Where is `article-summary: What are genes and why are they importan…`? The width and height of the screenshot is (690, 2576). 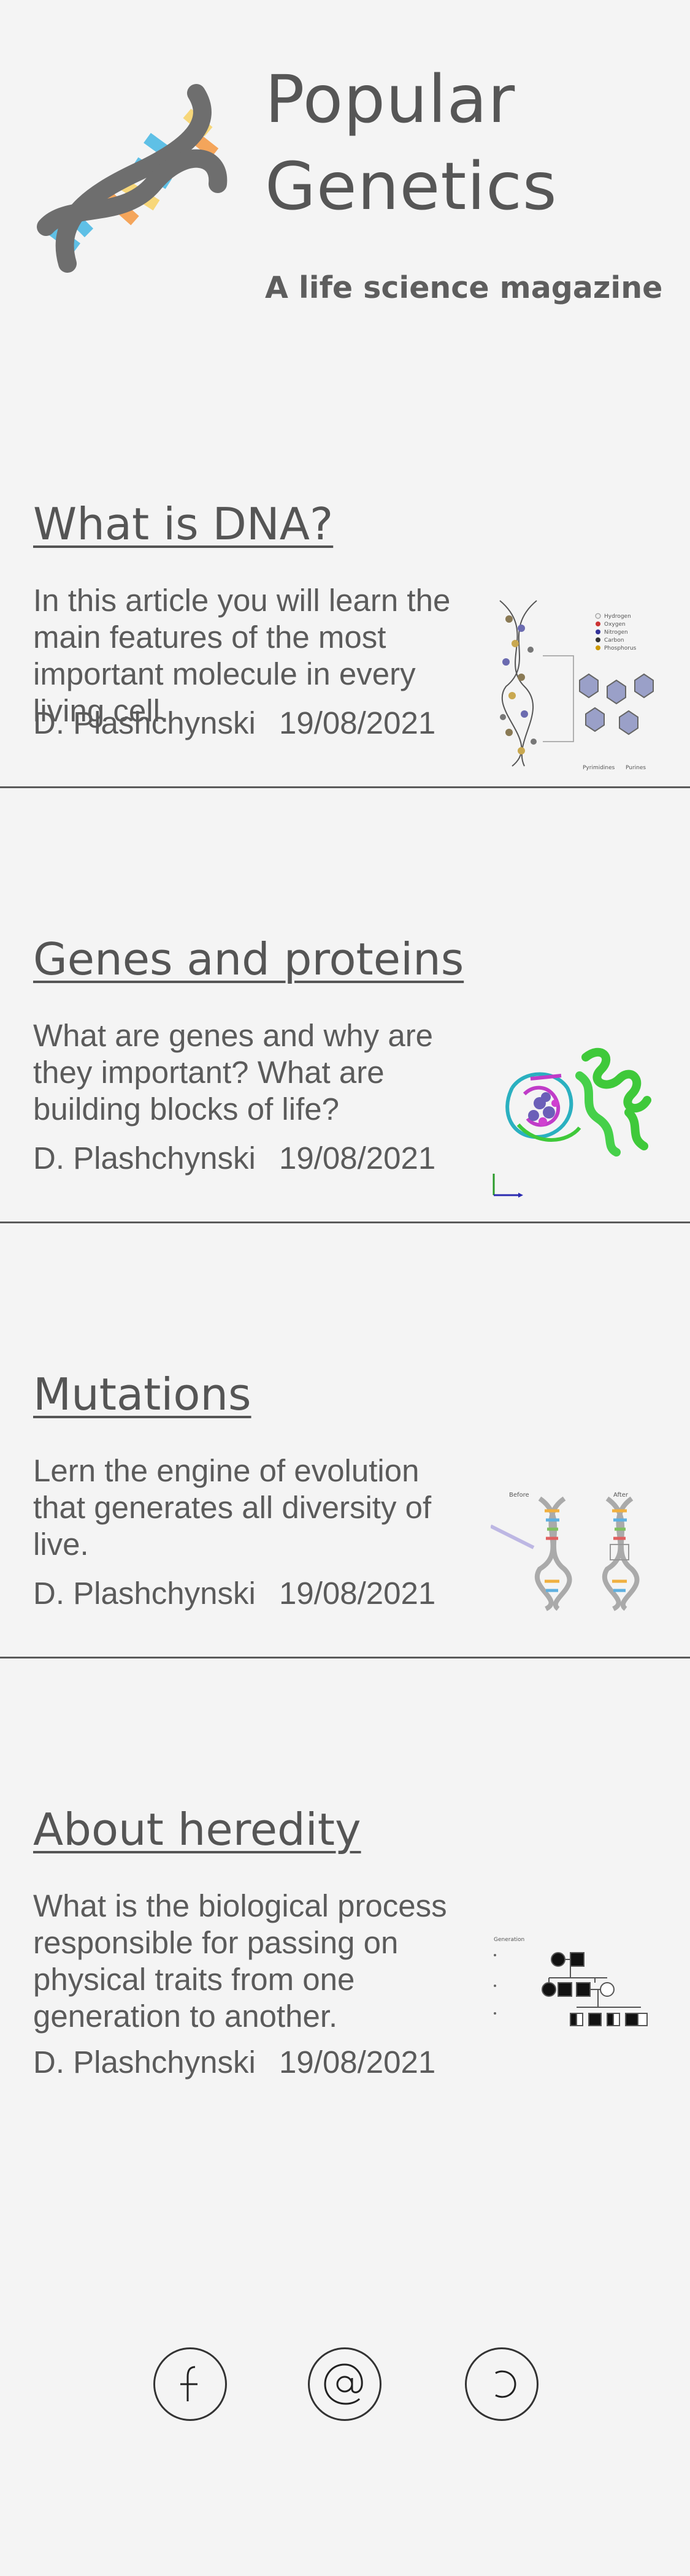
article-summary: What are genes and why are they importan… is located at coordinates (233, 1072).